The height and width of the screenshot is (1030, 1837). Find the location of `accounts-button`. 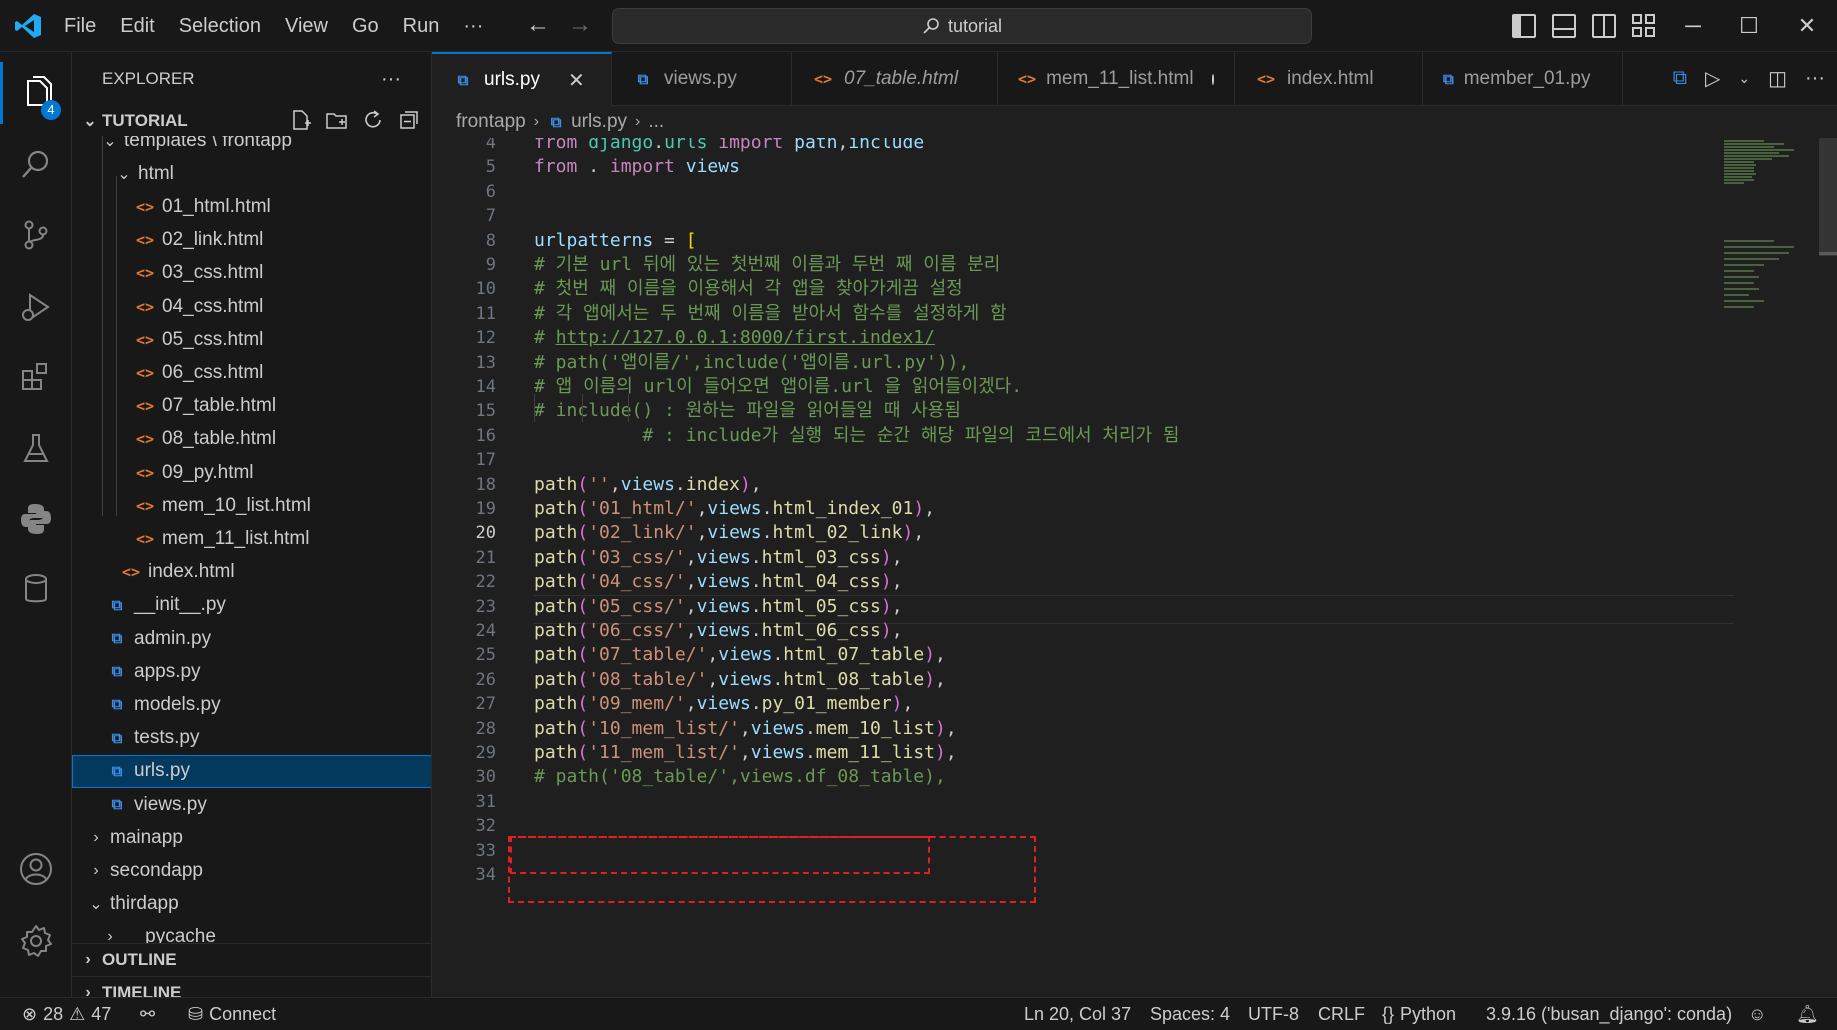

accounts-button is located at coordinates (36, 869).